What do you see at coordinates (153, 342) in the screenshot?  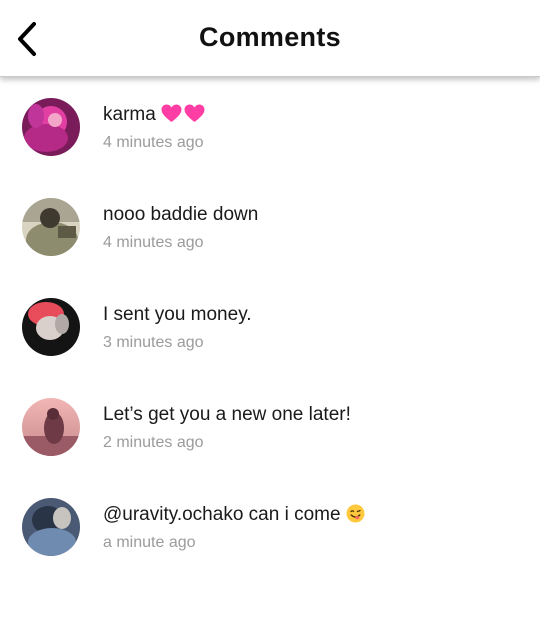 I see `comment-timestamp: 3 minutes ago` at bounding box center [153, 342].